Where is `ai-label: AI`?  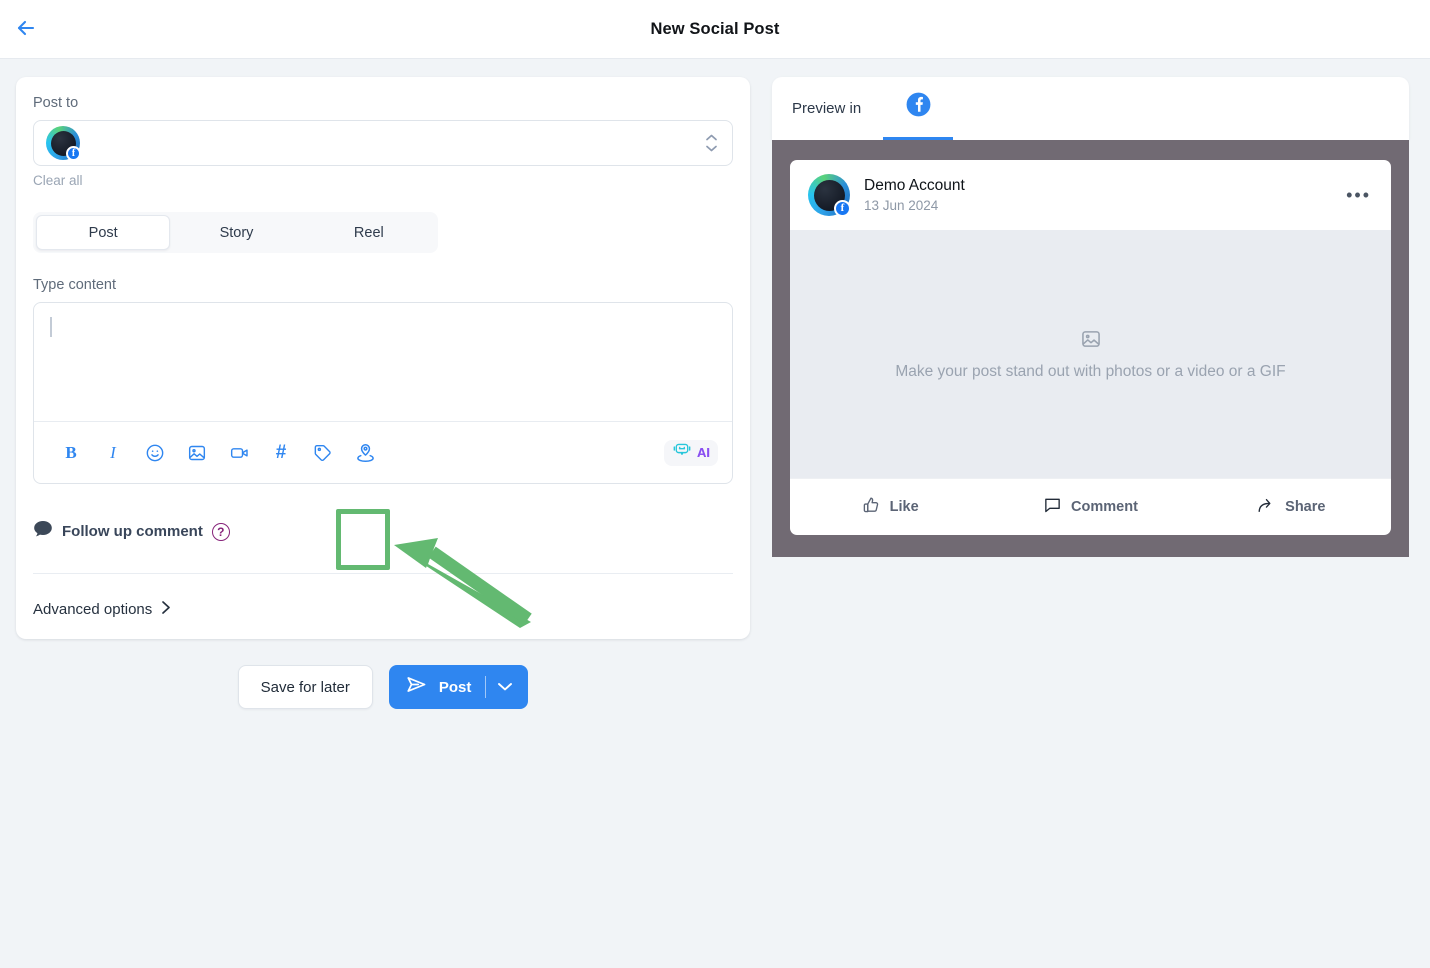
ai-label: AI is located at coordinates (703, 452).